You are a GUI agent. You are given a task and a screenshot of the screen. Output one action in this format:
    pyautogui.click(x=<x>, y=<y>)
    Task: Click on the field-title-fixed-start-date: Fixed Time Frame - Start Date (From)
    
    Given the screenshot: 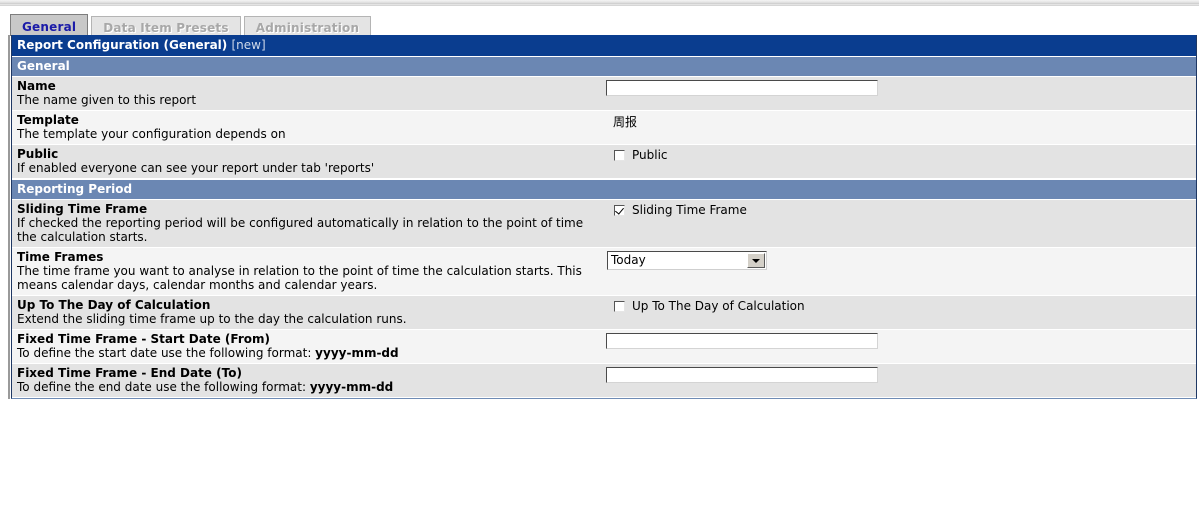 What is the action you would take?
    pyautogui.click(x=143, y=339)
    